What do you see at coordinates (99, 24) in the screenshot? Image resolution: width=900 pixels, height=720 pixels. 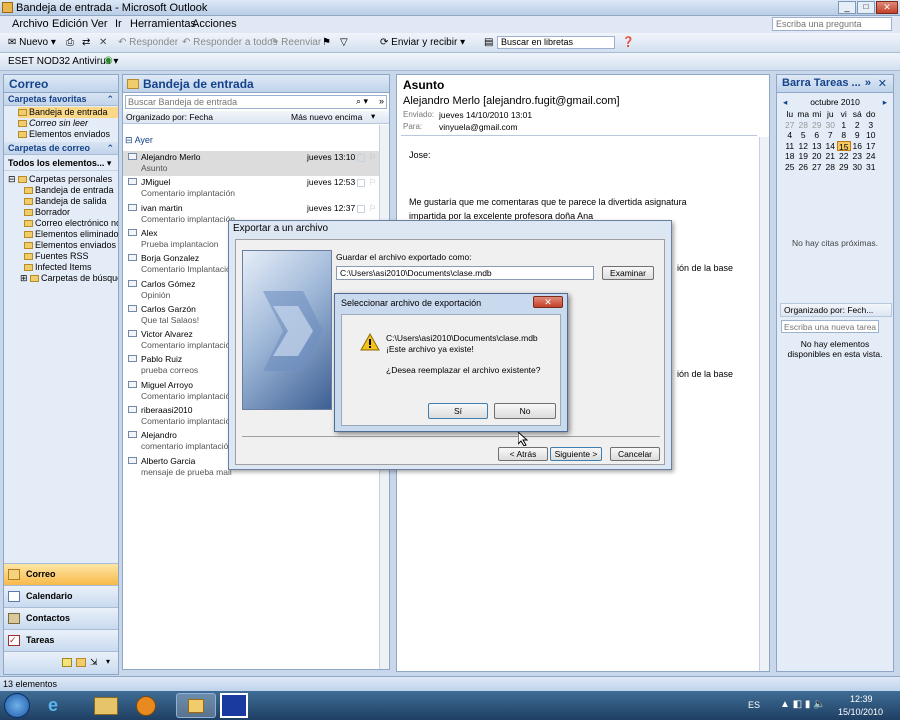 I see `menu-ver: Ver` at bounding box center [99, 24].